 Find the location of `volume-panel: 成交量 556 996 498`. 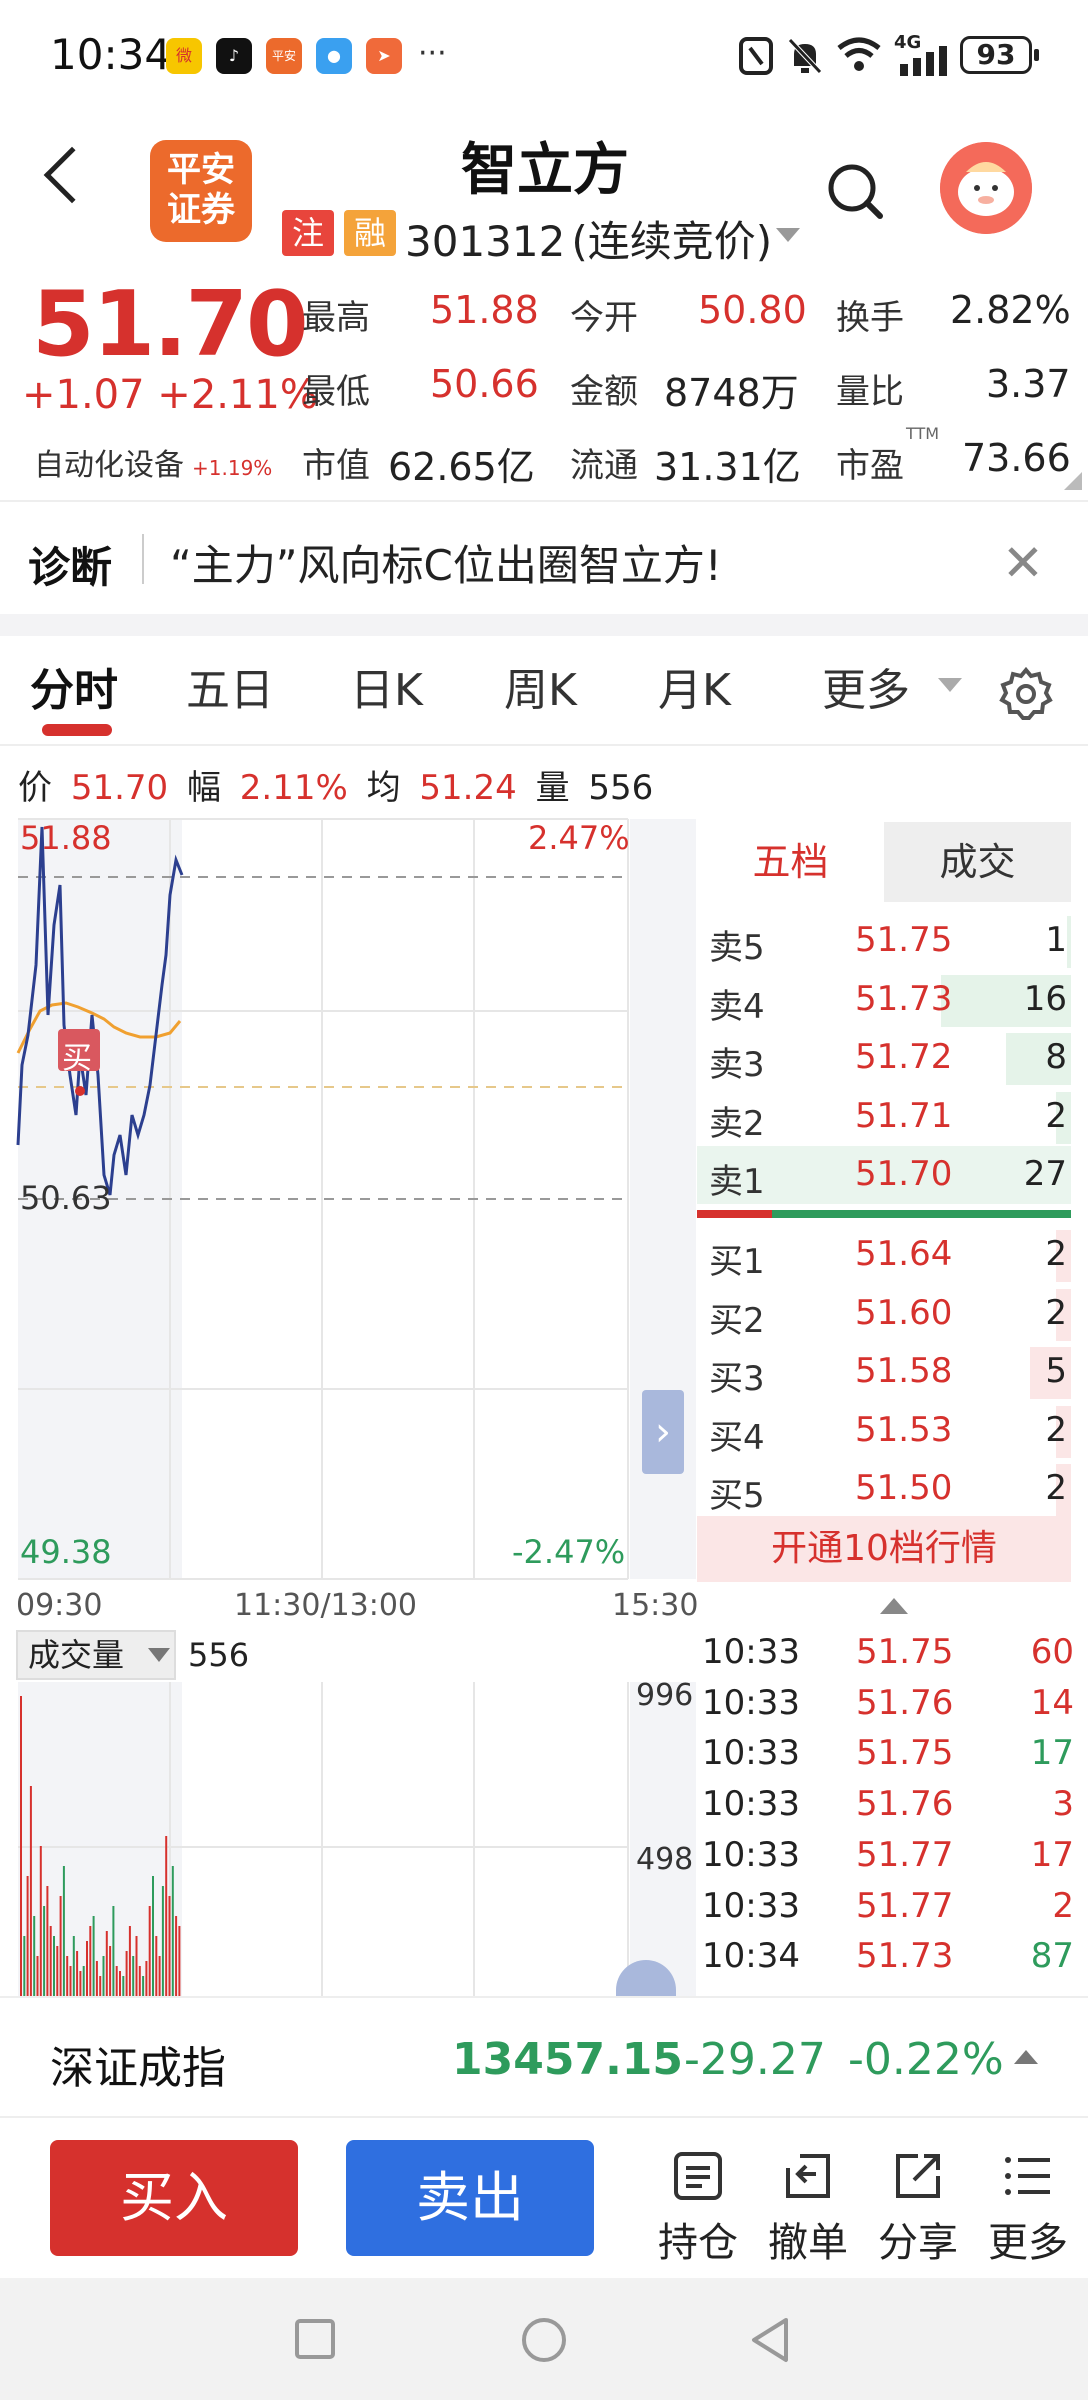

volume-panel: 成交量 556 996 498 is located at coordinates (350, 1815).